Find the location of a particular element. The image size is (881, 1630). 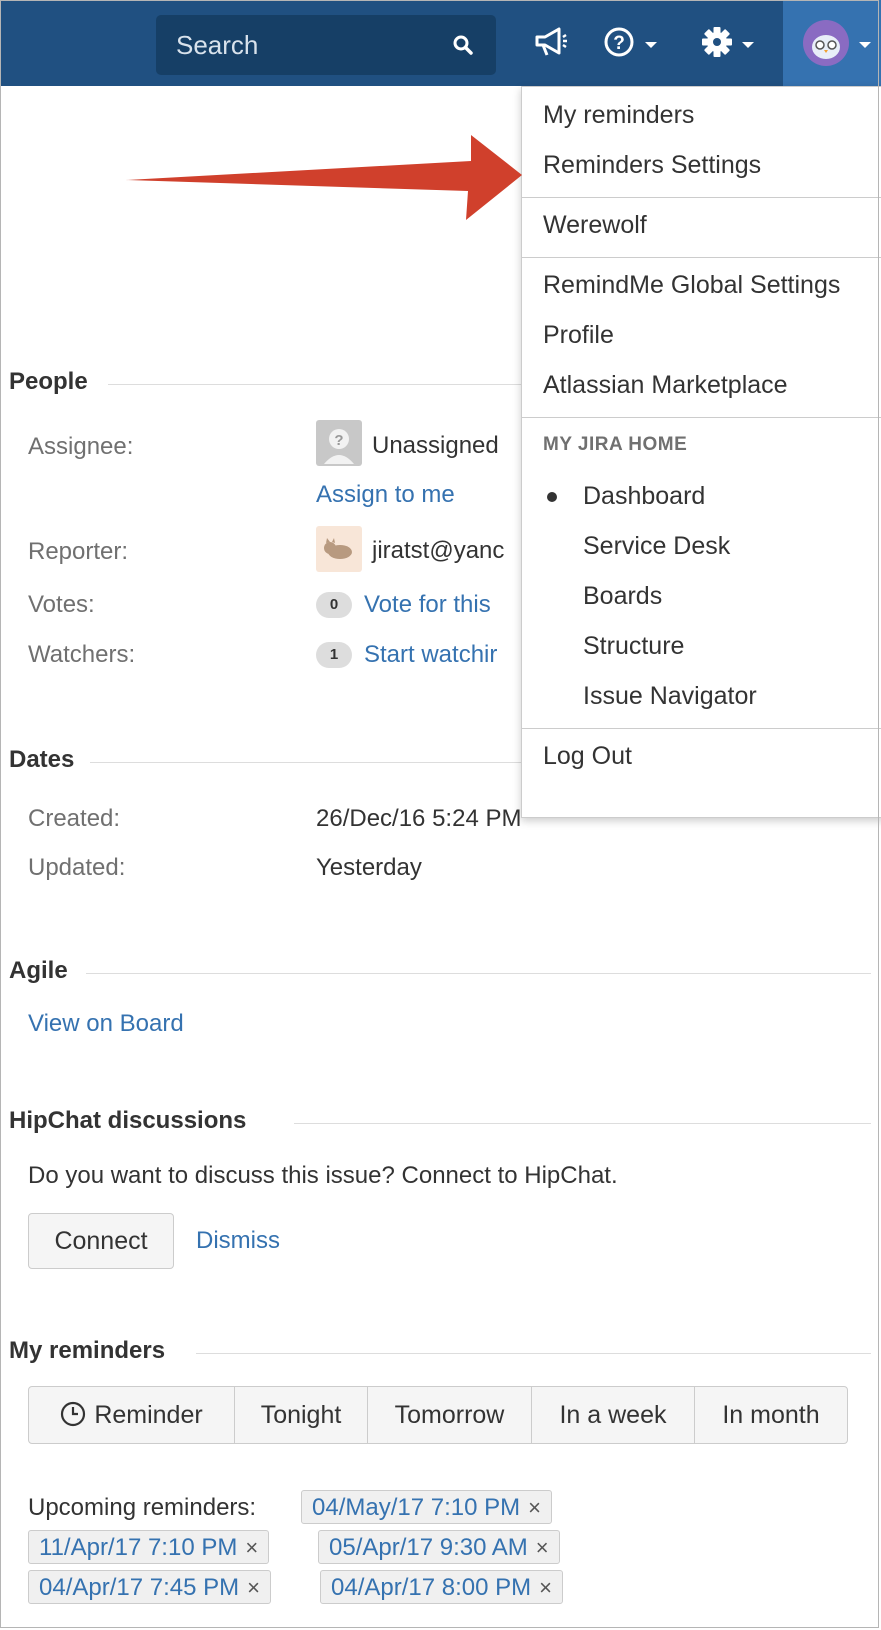

reminder-chip: 11/Apr/17 7:10 PM × is located at coordinates (149, 1547).